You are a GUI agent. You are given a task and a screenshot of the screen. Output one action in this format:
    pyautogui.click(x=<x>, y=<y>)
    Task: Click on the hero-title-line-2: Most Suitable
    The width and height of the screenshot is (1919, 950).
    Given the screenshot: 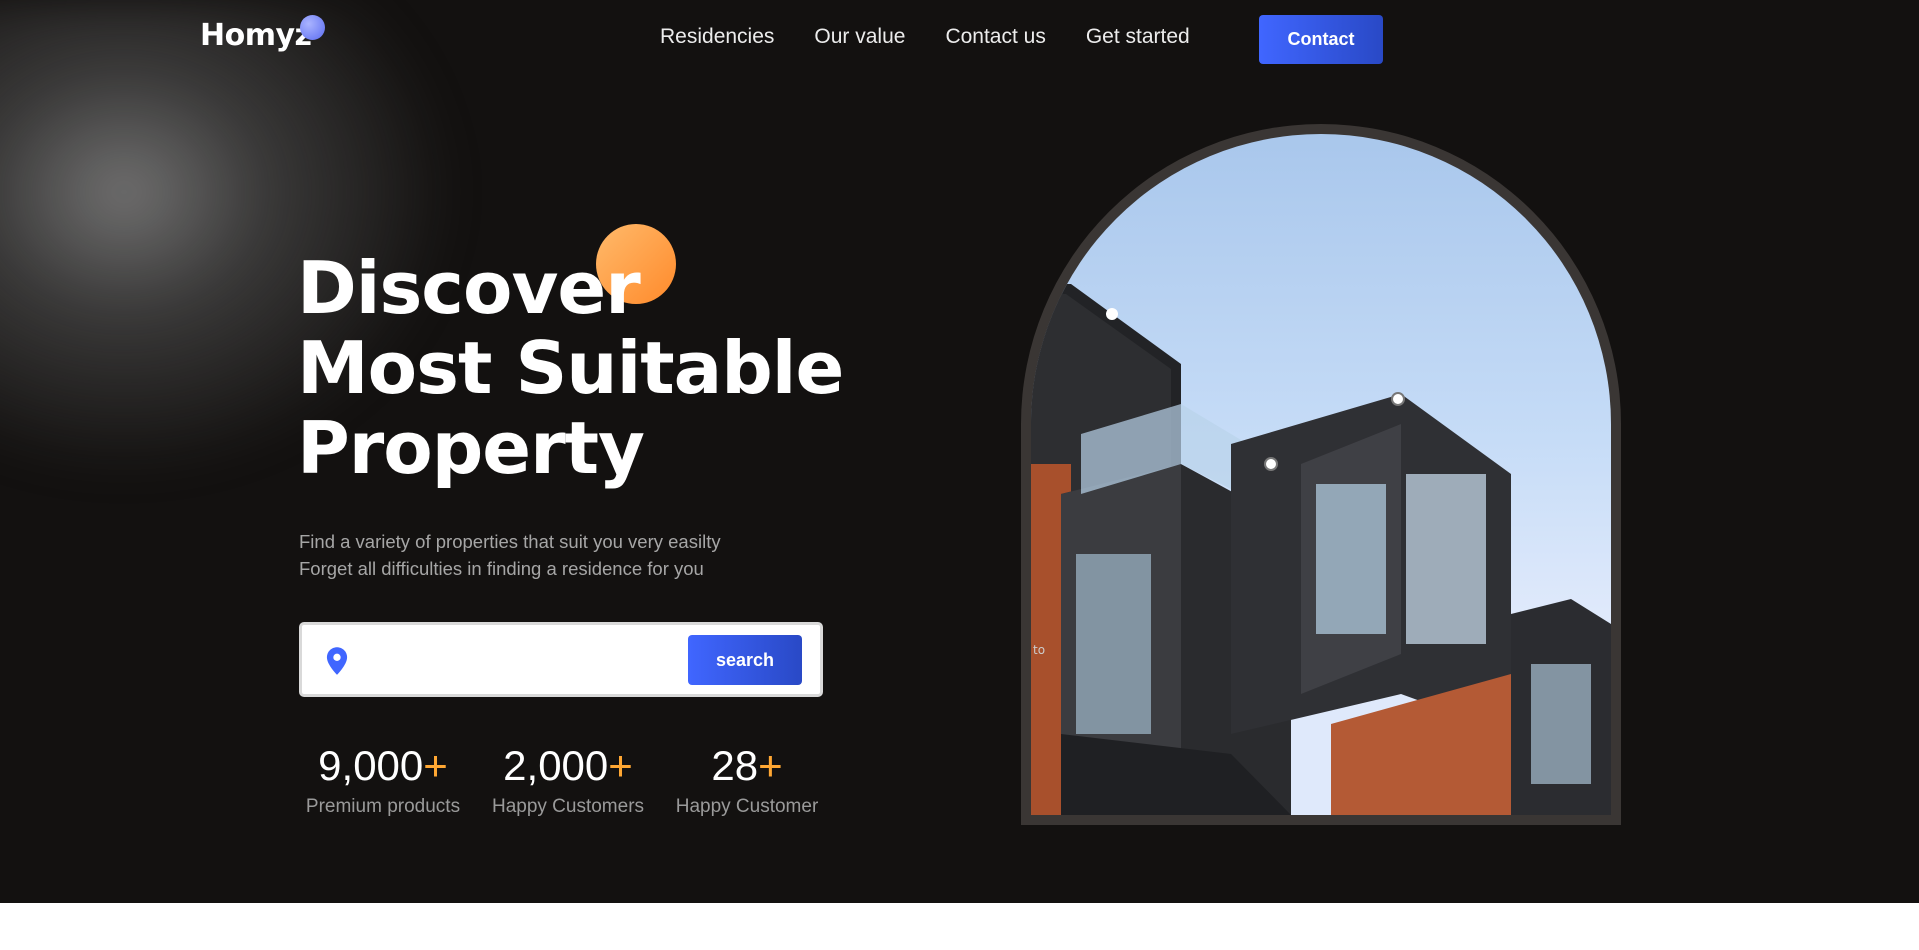 What is the action you would take?
    pyautogui.click(x=570, y=368)
    